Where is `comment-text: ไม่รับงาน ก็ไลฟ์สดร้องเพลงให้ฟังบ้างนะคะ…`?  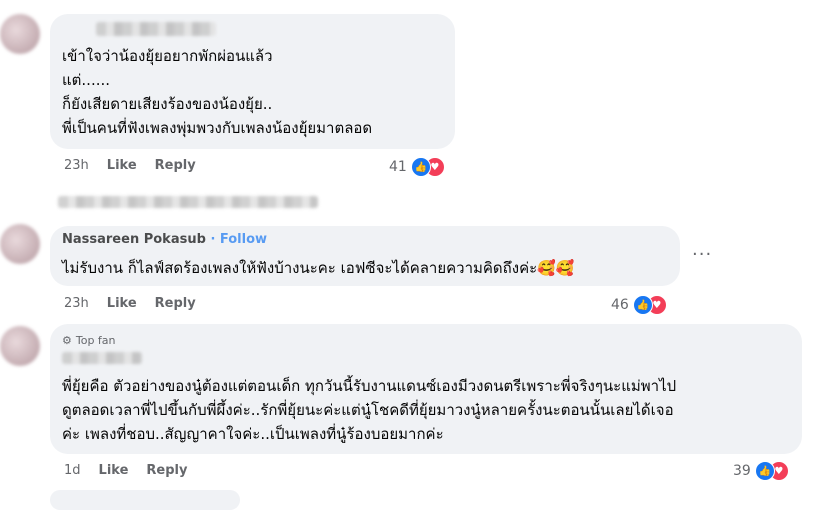
comment-text: ไม่รับงาน ก็ไลฟ์สดร้องเพลงให้ฟังบ้างนะคะ… is located at coordinates (318, 268).